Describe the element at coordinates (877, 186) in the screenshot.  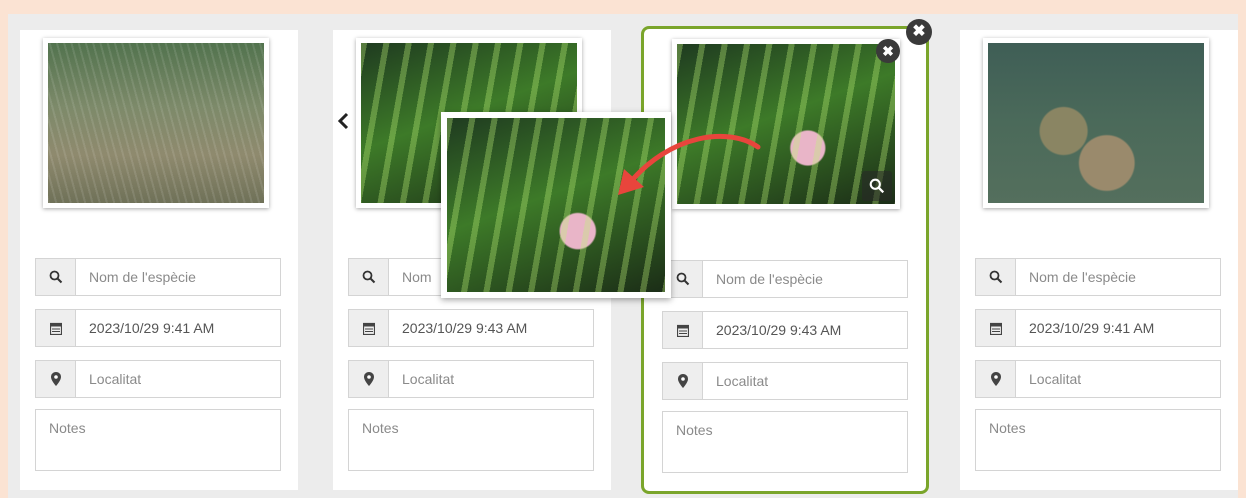
I see `zoom-icon` at that location.